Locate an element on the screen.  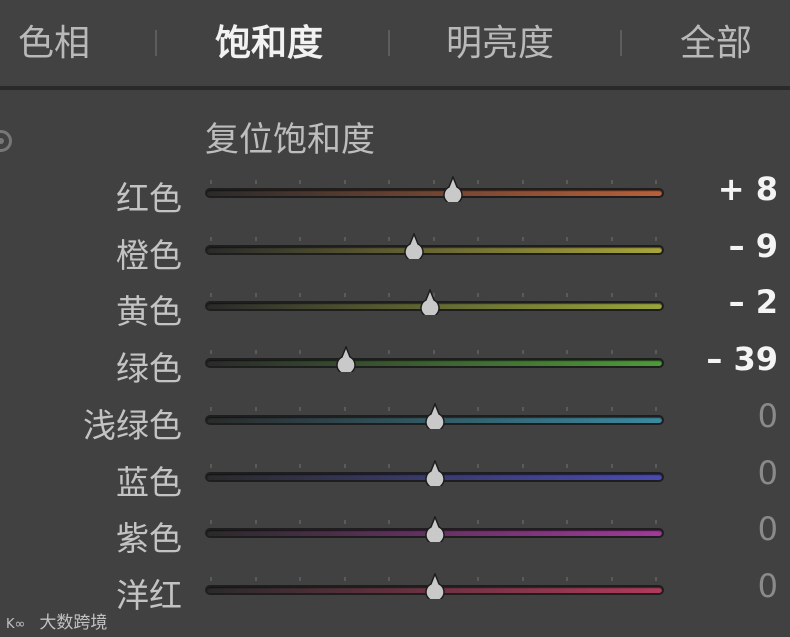
slider-value: – 39 is located at coordinates (742, 359).